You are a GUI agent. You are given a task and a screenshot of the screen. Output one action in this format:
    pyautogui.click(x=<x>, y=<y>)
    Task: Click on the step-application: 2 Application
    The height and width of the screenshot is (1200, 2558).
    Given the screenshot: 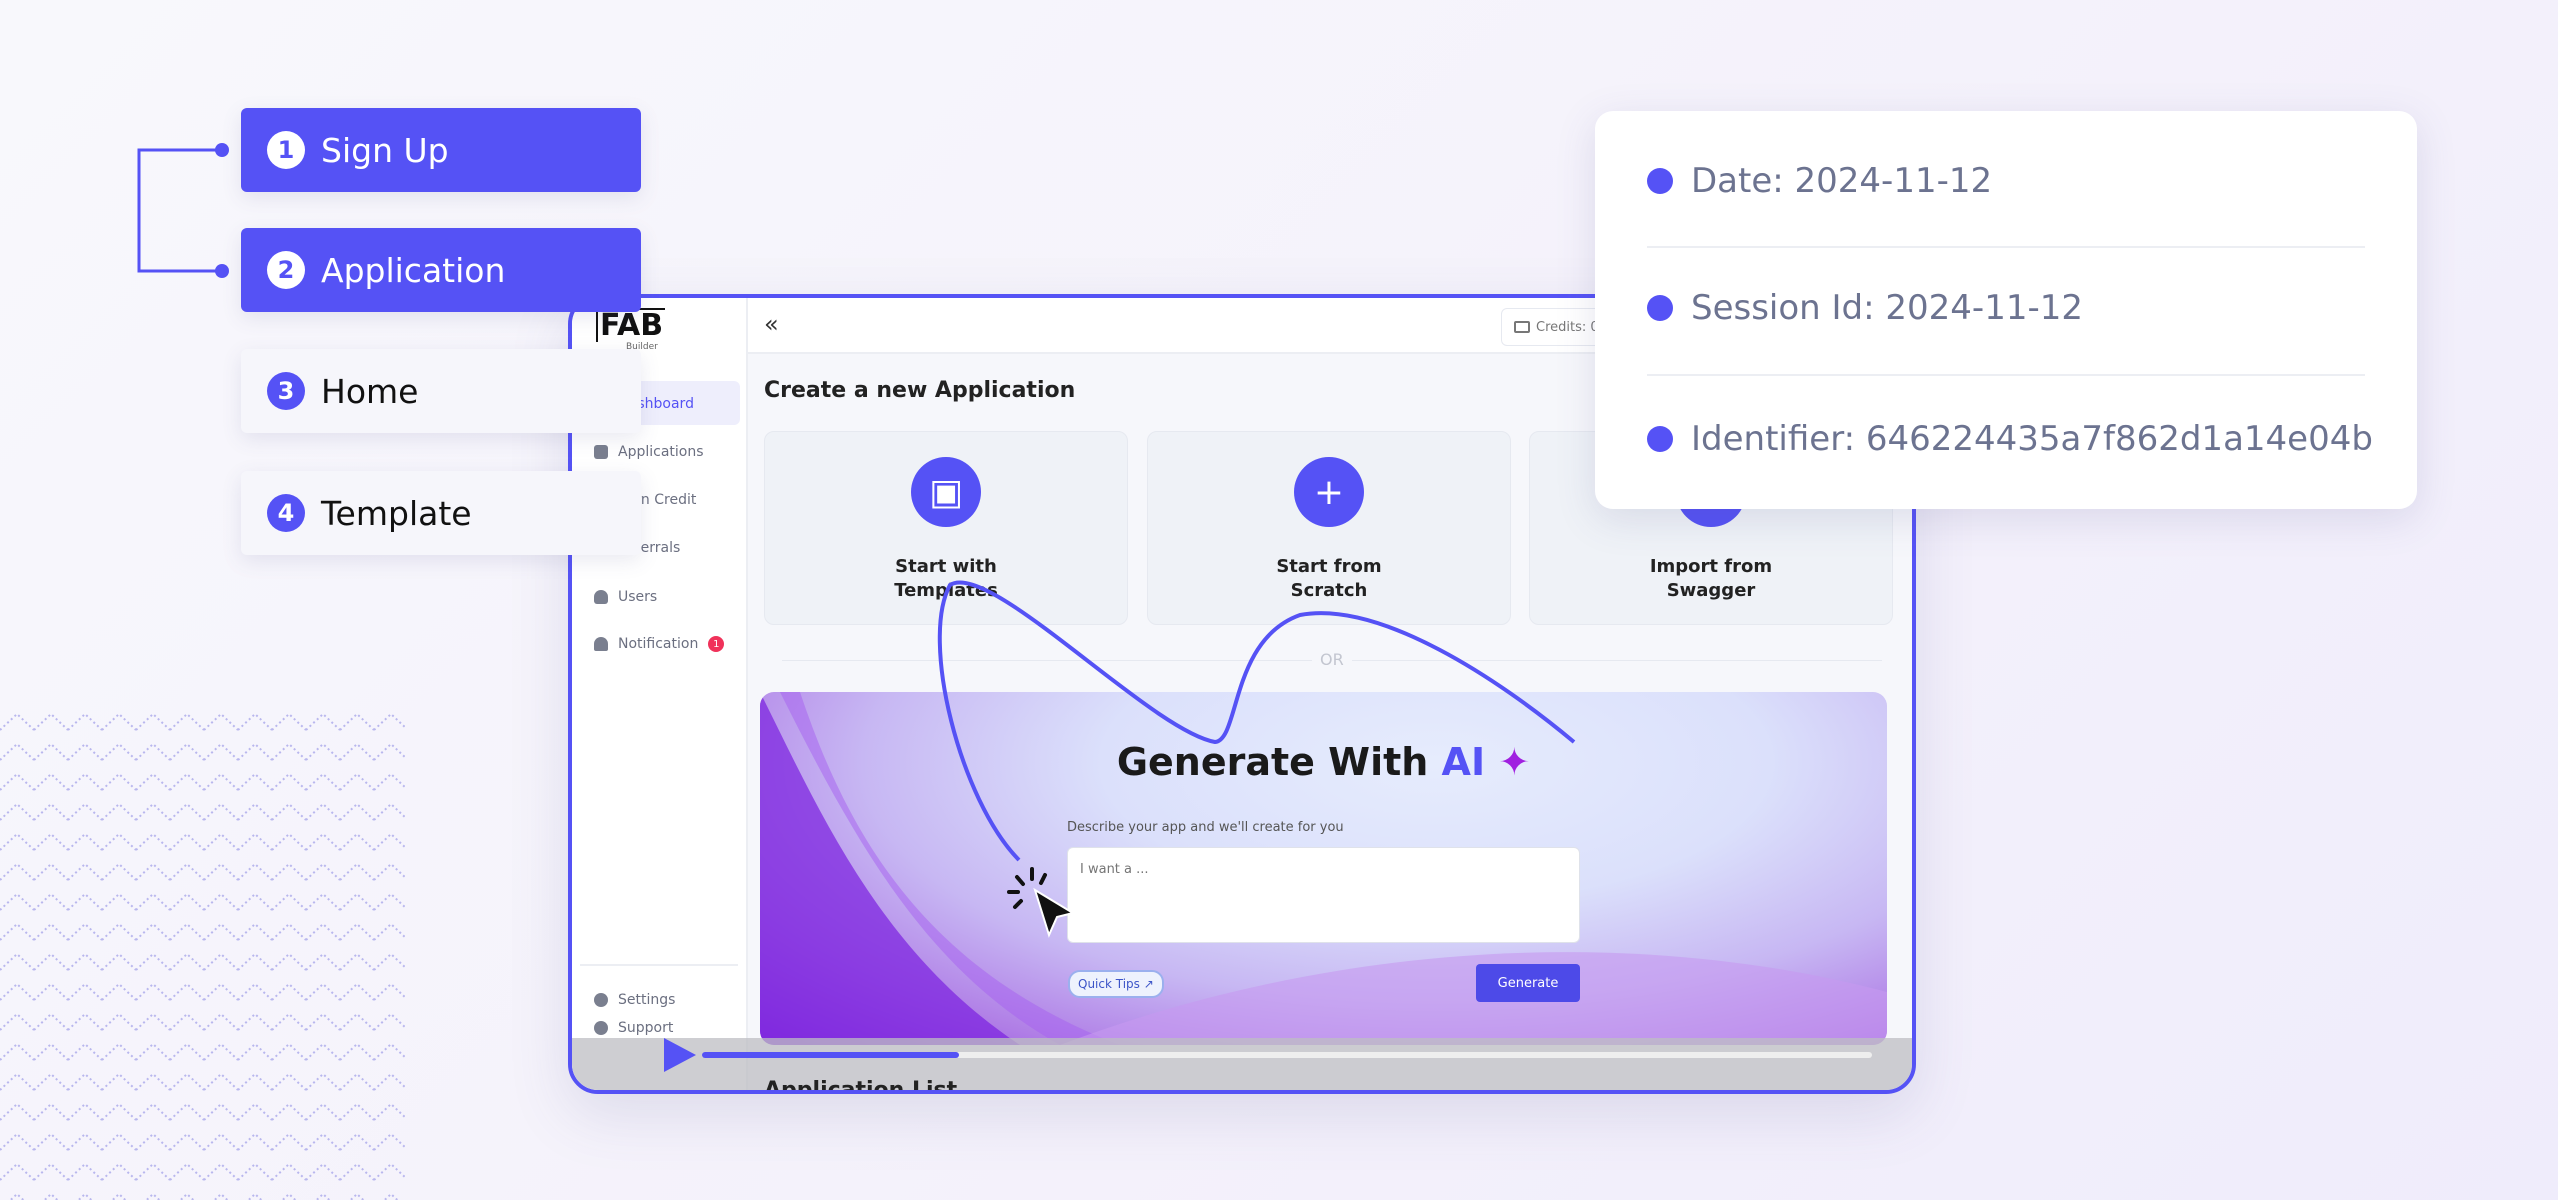 What is the action you would take?
    pyautogui.click(x=441, y=270)
    